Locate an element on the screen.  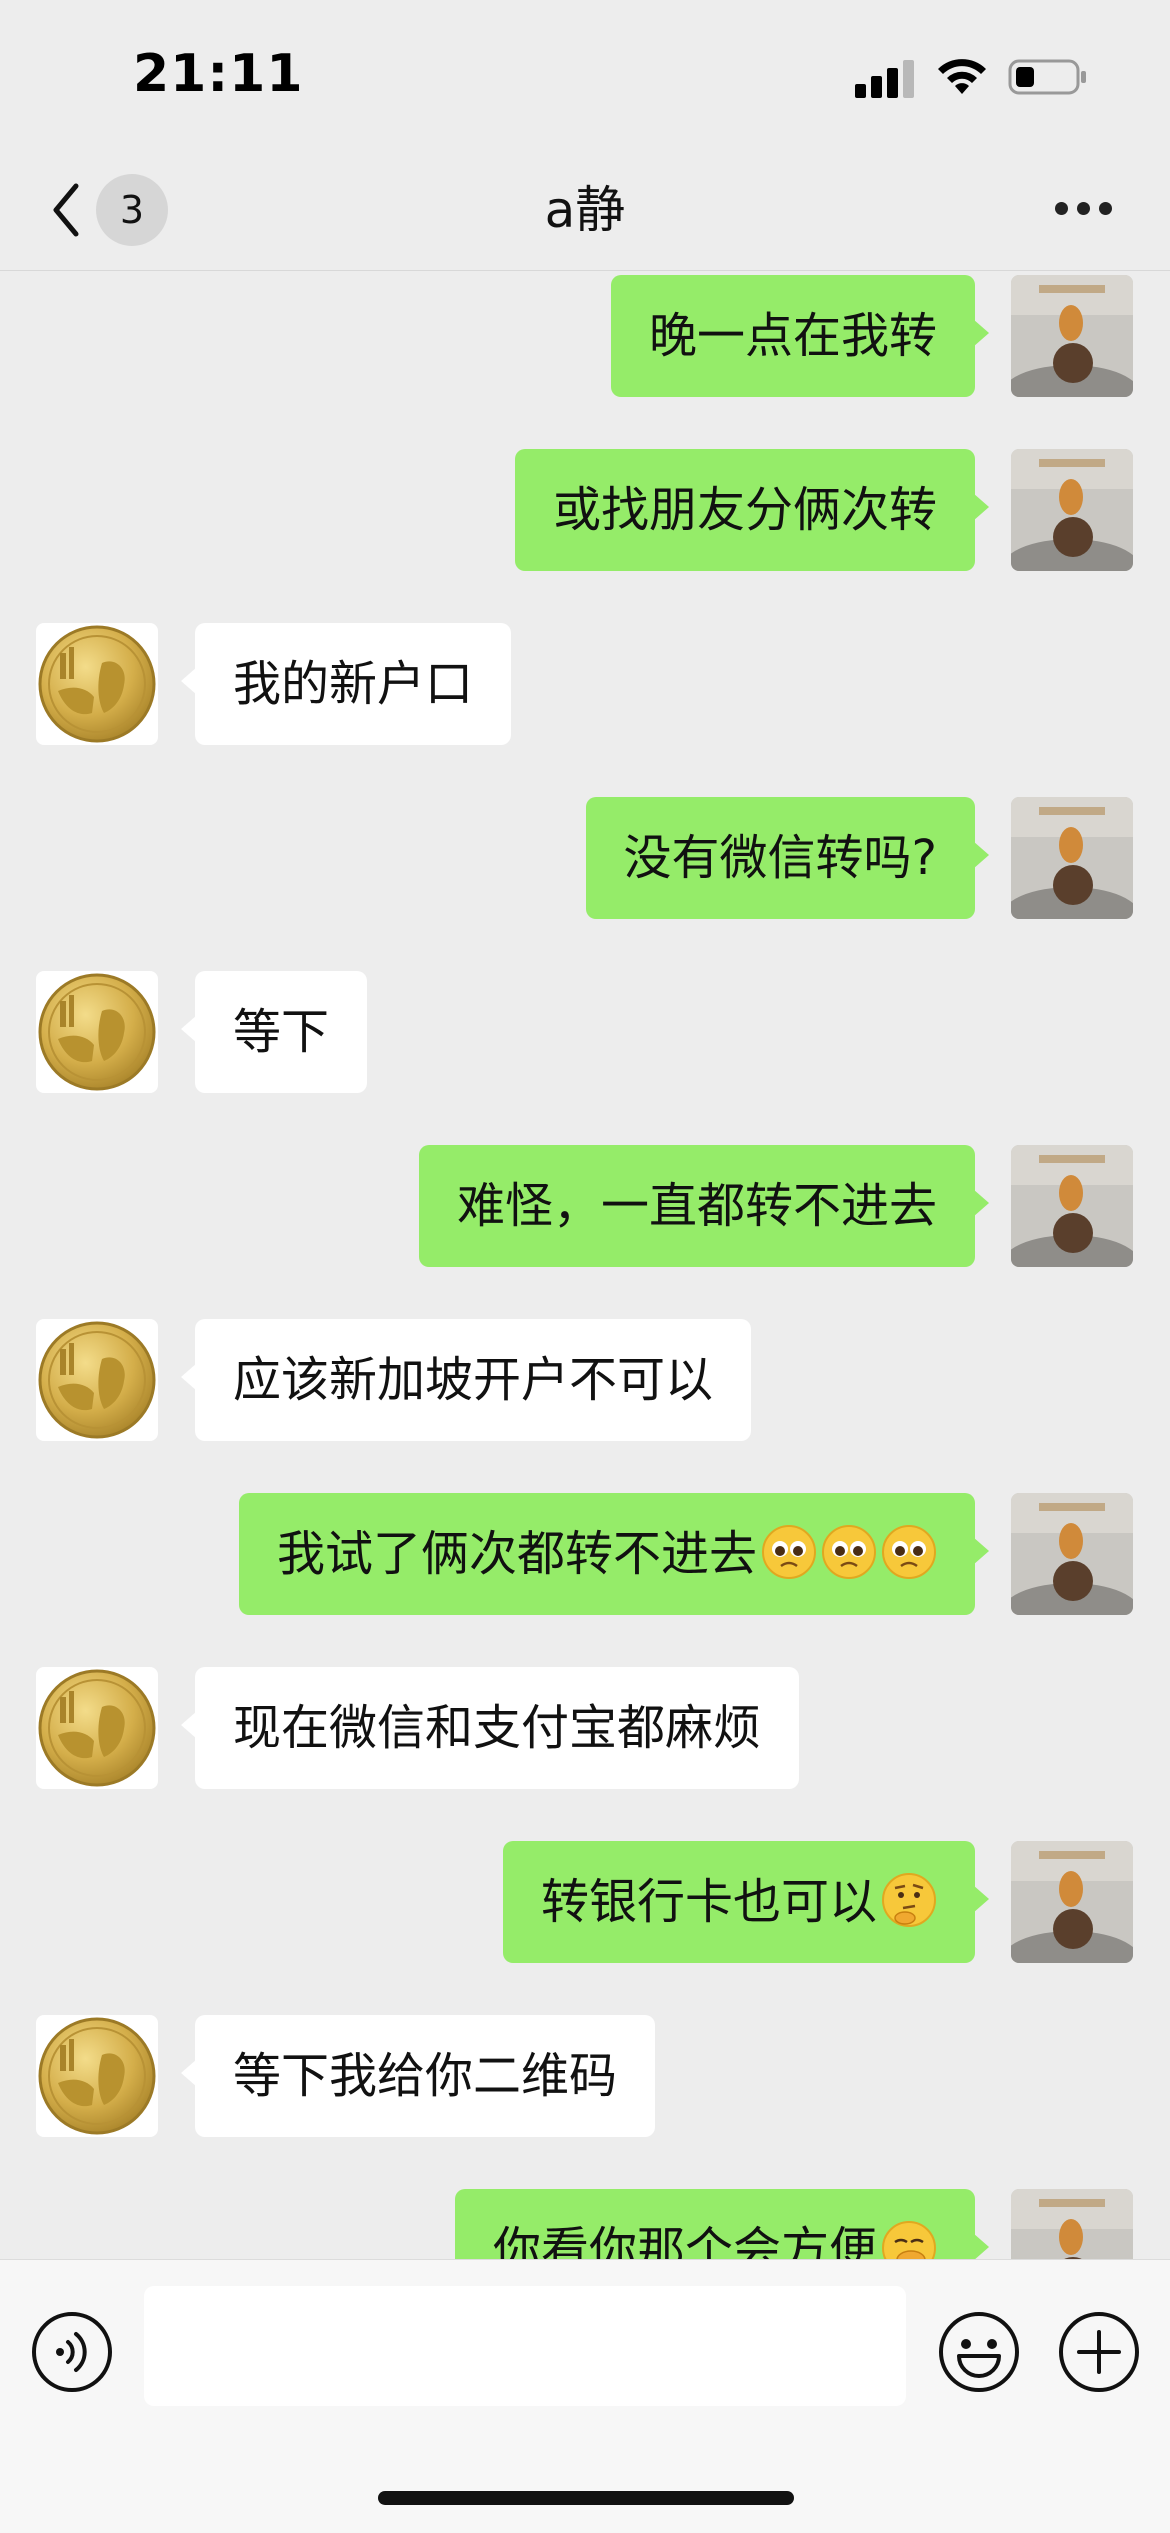
incoming-message: 应该新加坡开户不可以 is located at coordinates (585, 1380).